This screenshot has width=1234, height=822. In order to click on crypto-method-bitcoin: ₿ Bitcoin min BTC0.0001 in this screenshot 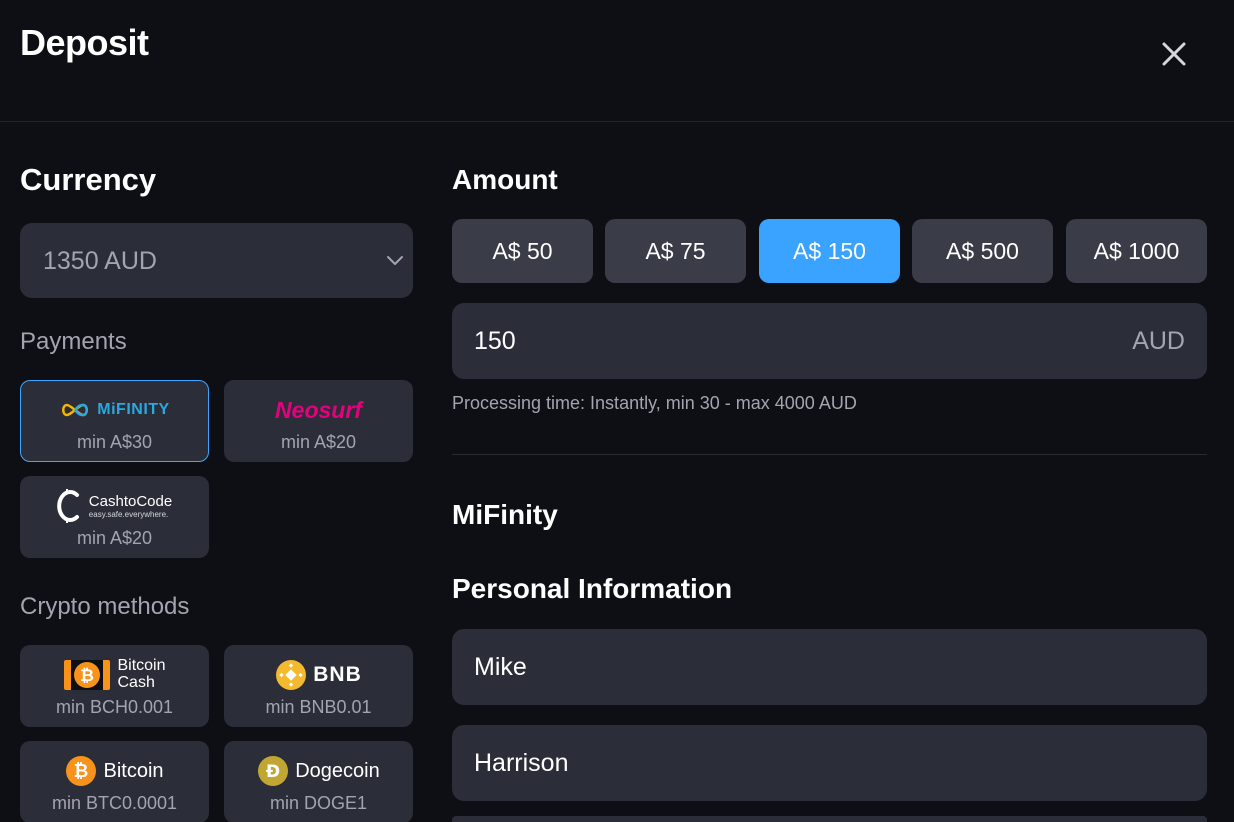, I will do `click(114, 781)`.